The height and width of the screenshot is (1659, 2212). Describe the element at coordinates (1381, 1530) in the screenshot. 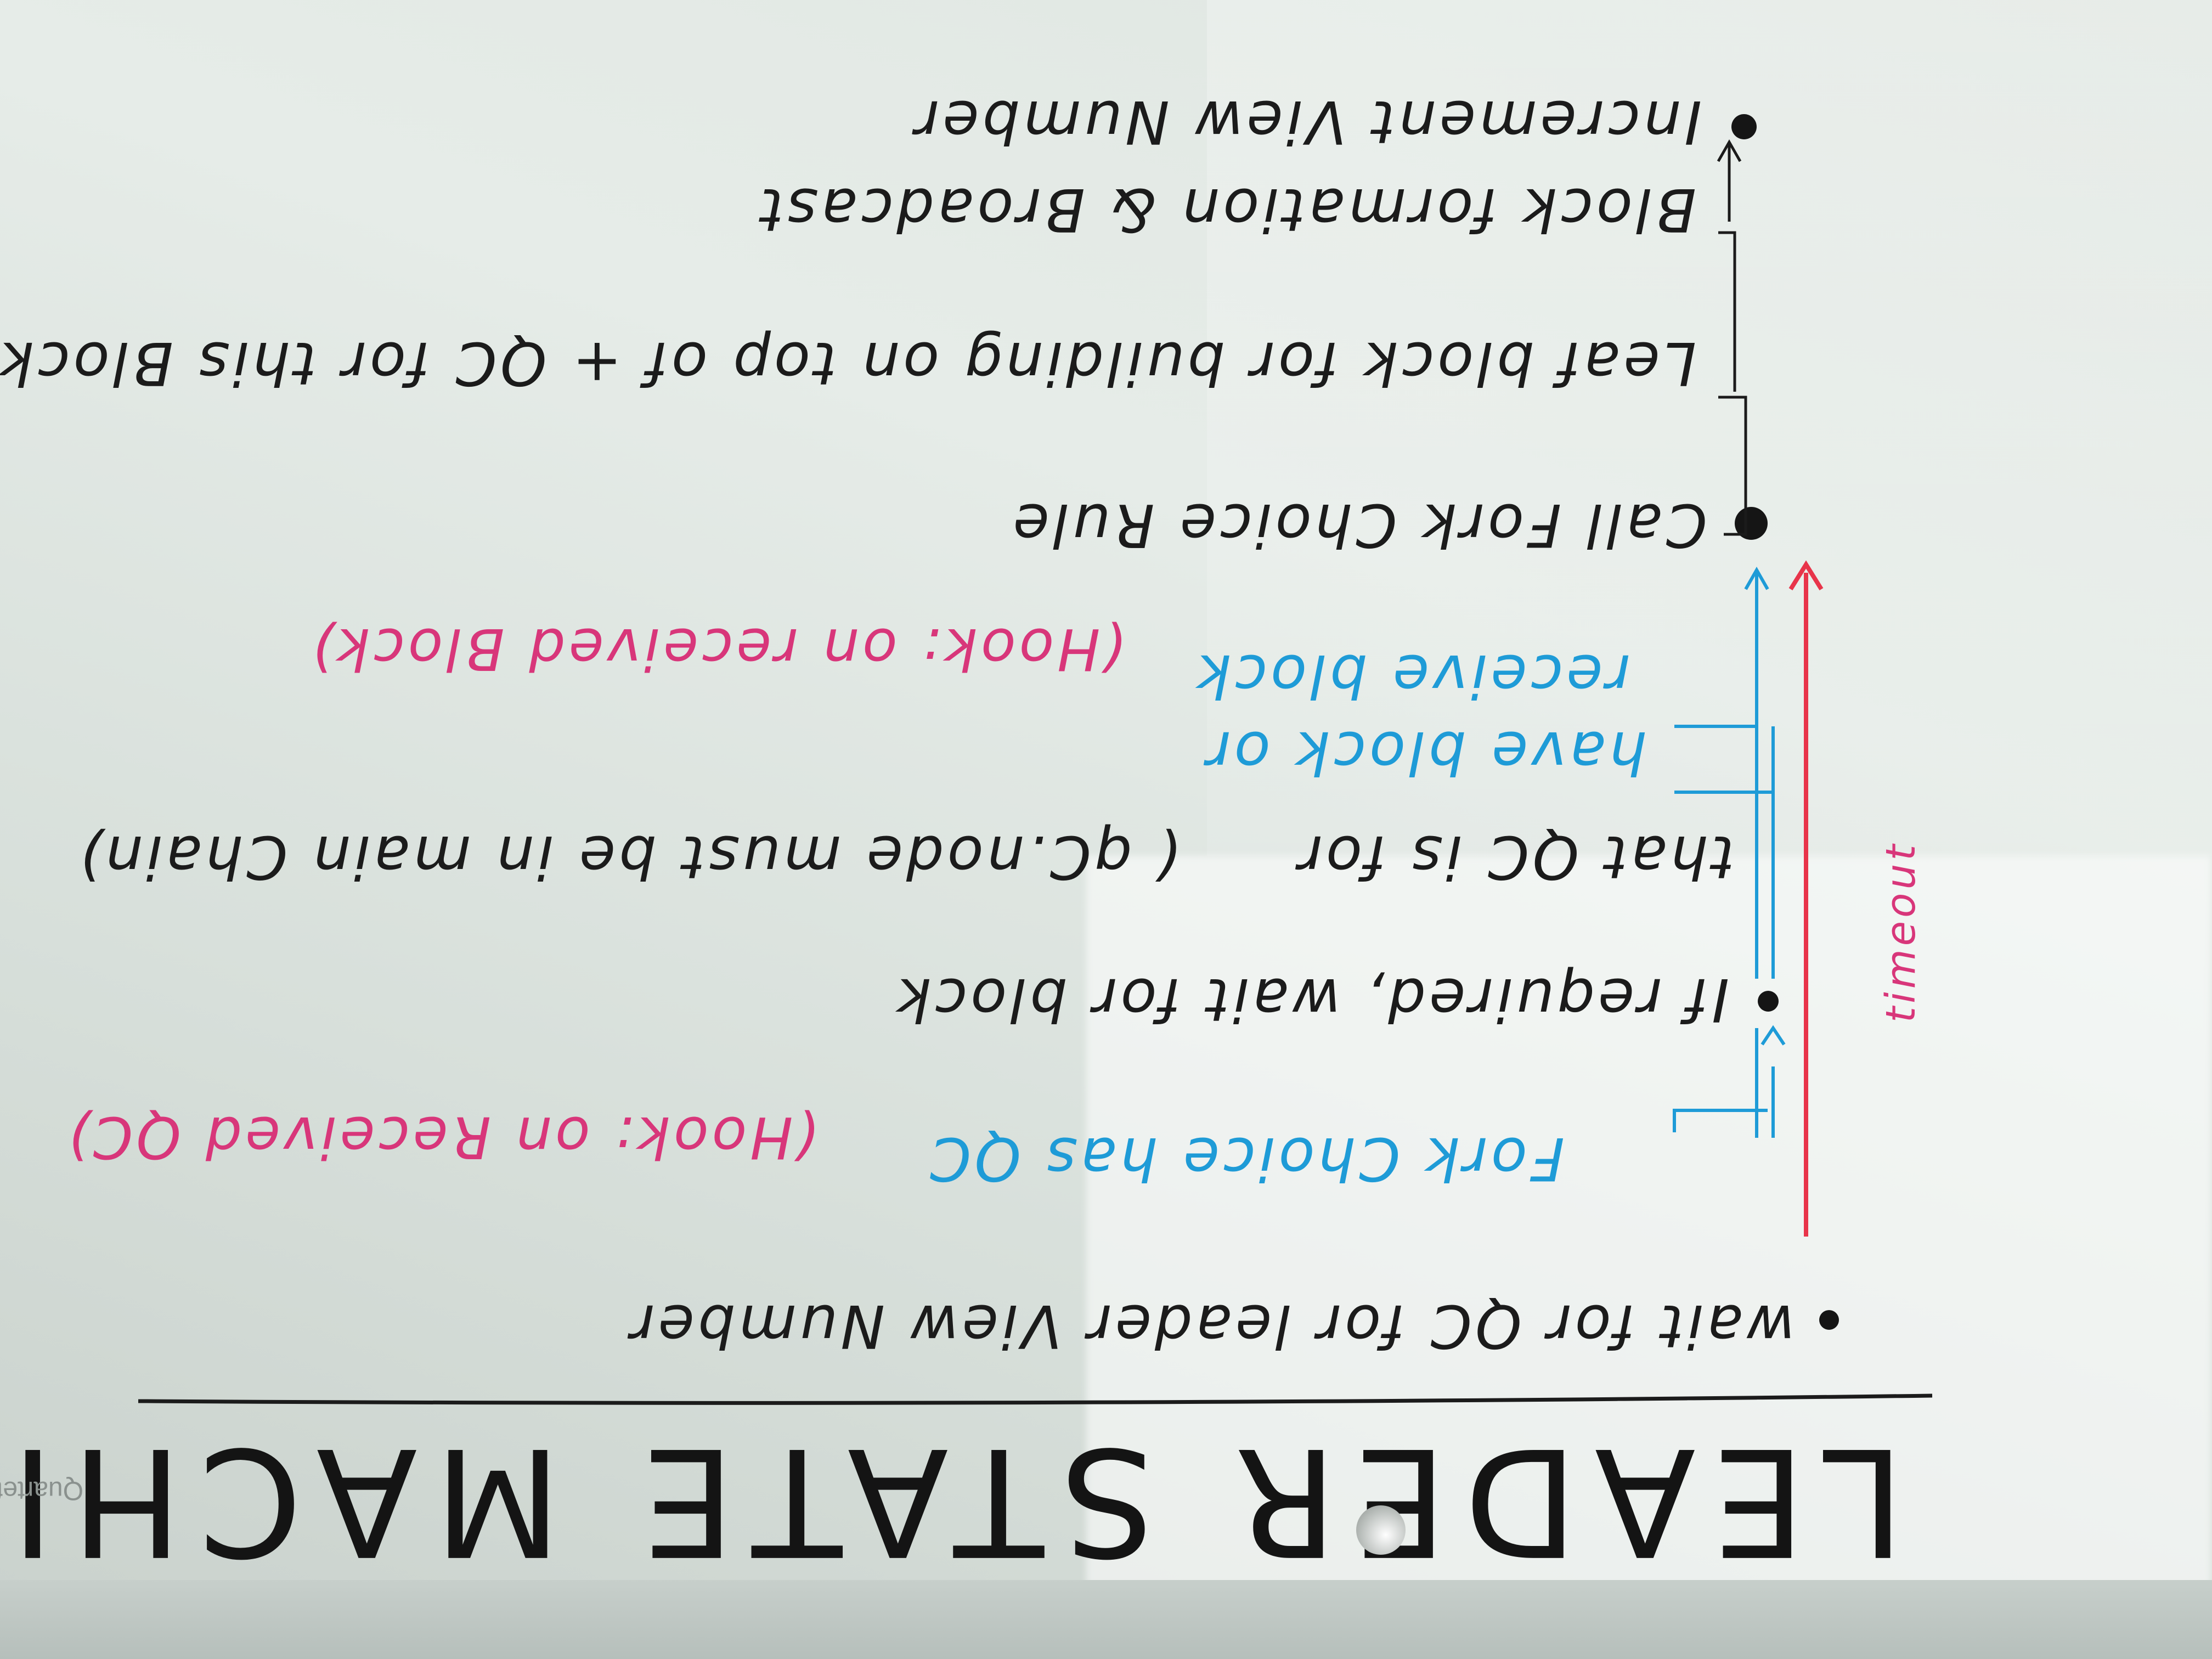

I see `mounting-screw` at that location.